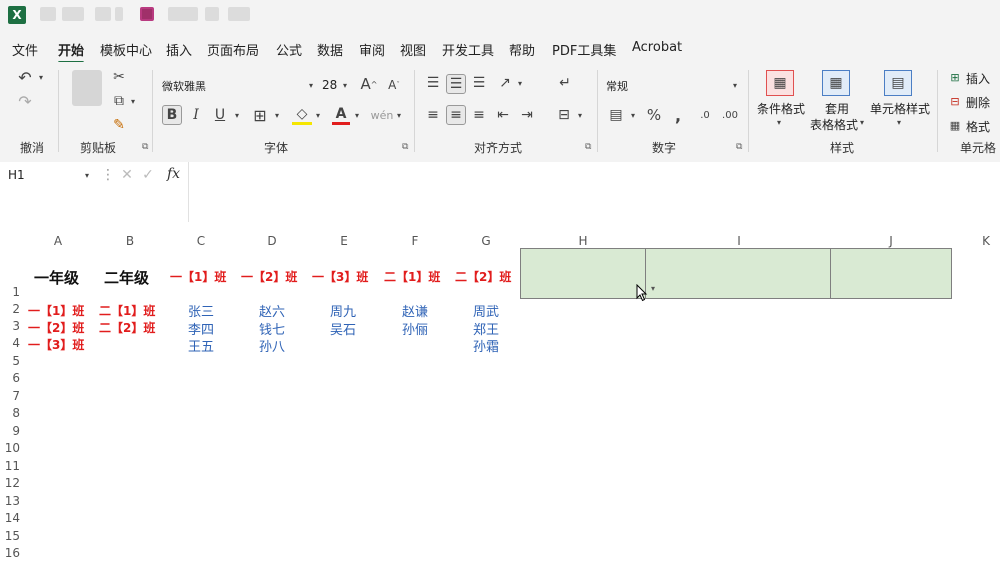 Image resolution: width=1000 pixels, height=562 pixels. Describe the element at coordinates (119, 77) in the screenshot. I see `cut-icon: ✂` at that location.